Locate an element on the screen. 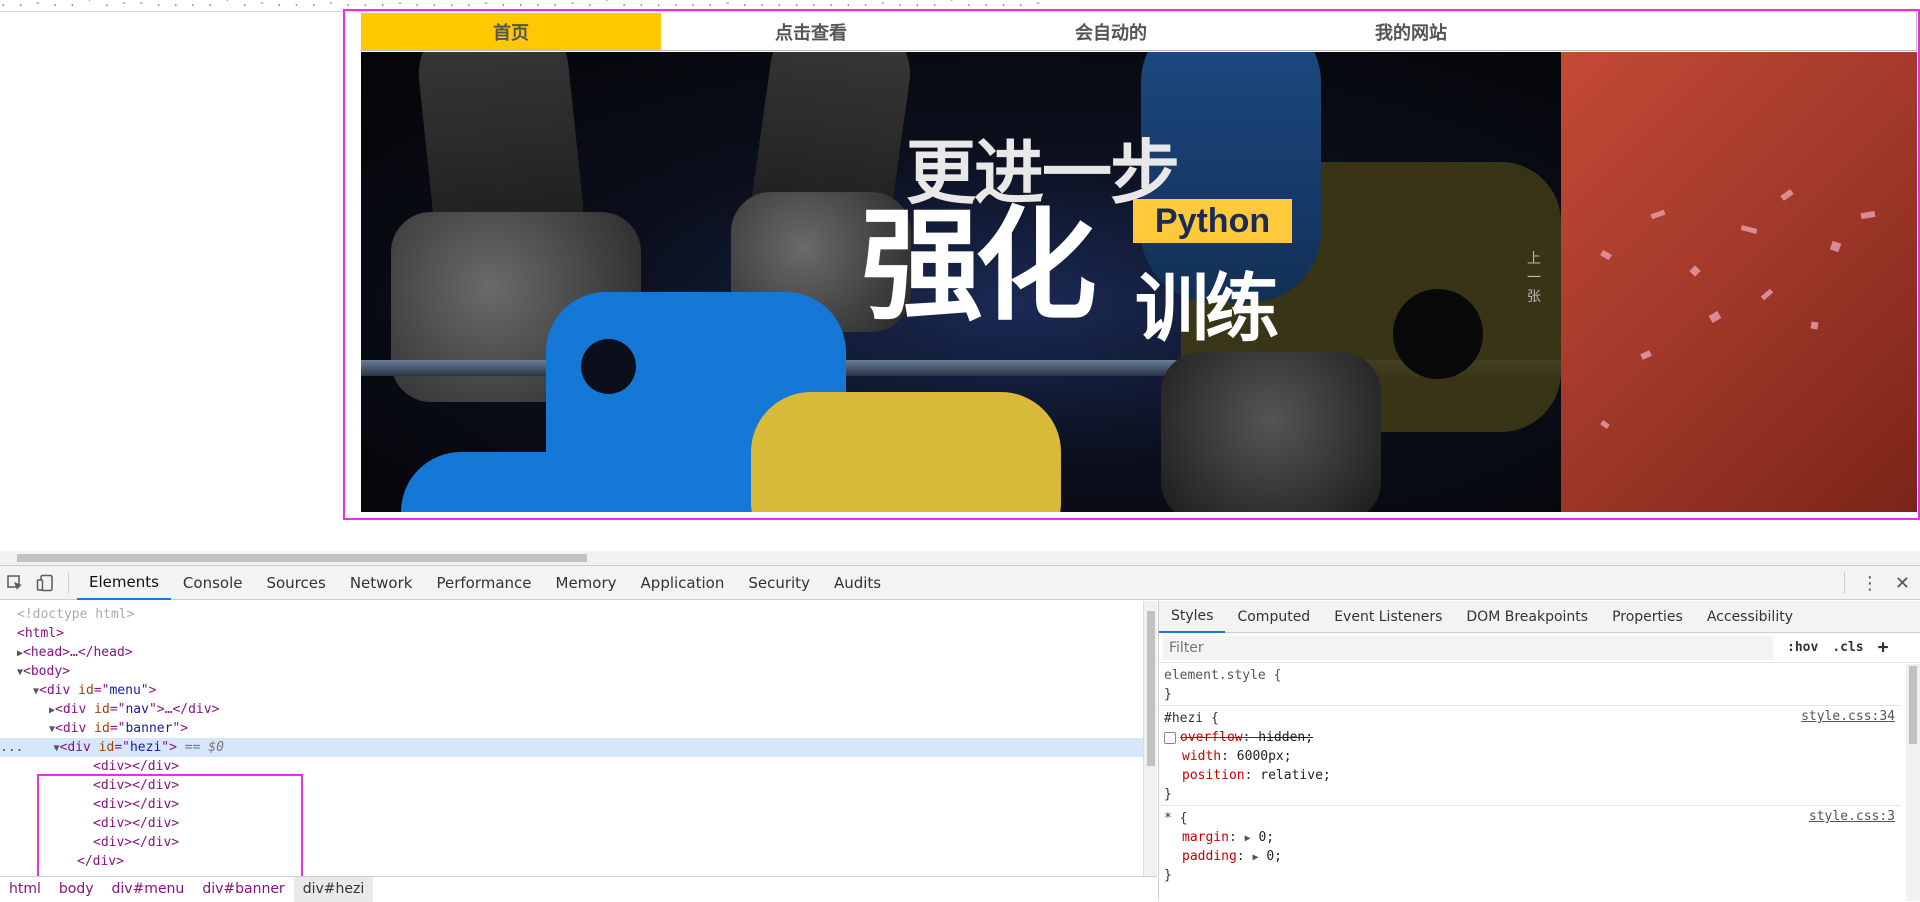 The width and height of the screenshot is (1920, 902). tab-console: Console is located at coordinates (213, 583).